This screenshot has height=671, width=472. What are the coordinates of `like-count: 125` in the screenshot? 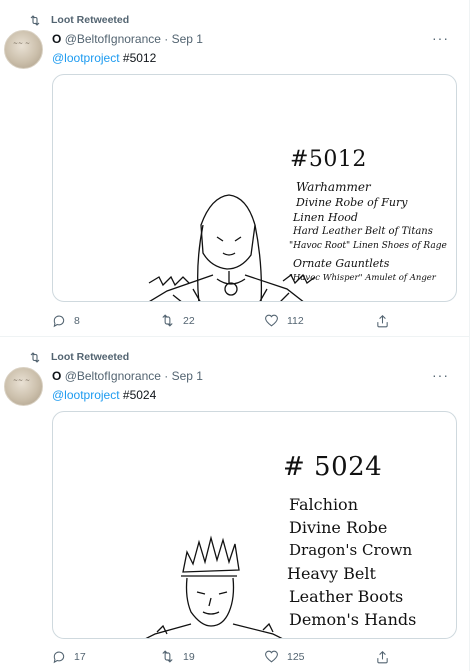 It's located at (296, 656).